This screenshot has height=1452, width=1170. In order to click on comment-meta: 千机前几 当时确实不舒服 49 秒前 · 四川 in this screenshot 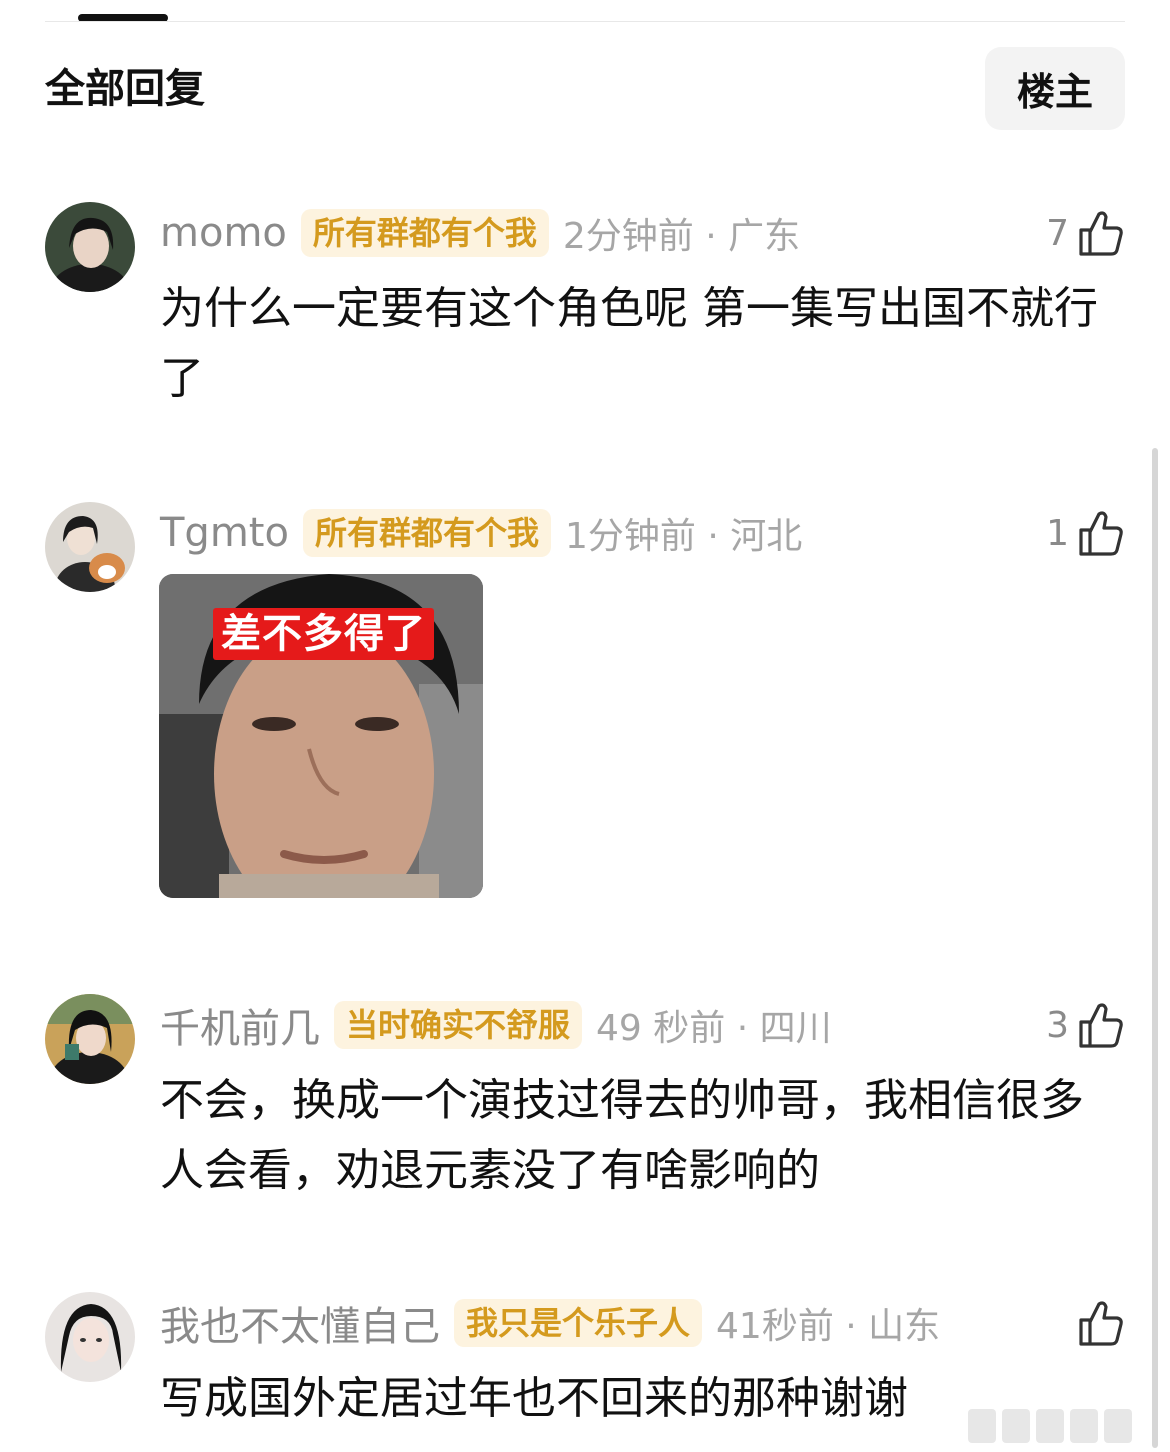, I will do `click(496, 1025)`.